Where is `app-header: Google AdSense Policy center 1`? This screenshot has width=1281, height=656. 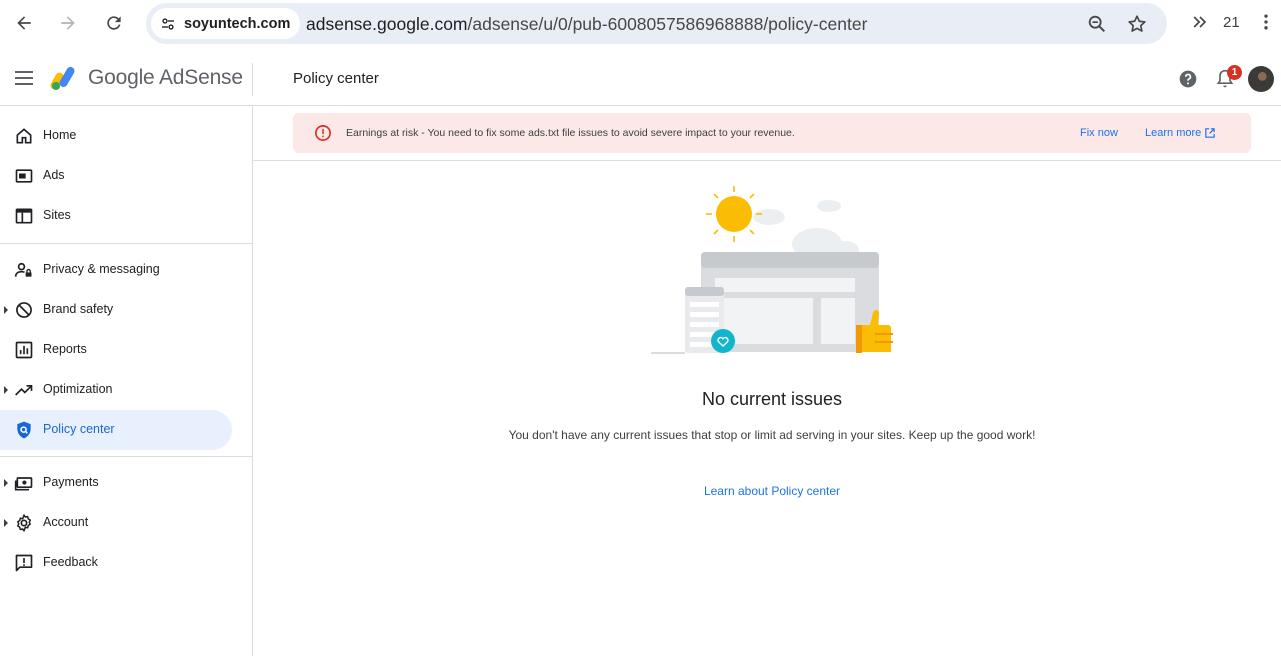 app-header: Google AdSense Policy center 1 is located at coordinates (640, 79).